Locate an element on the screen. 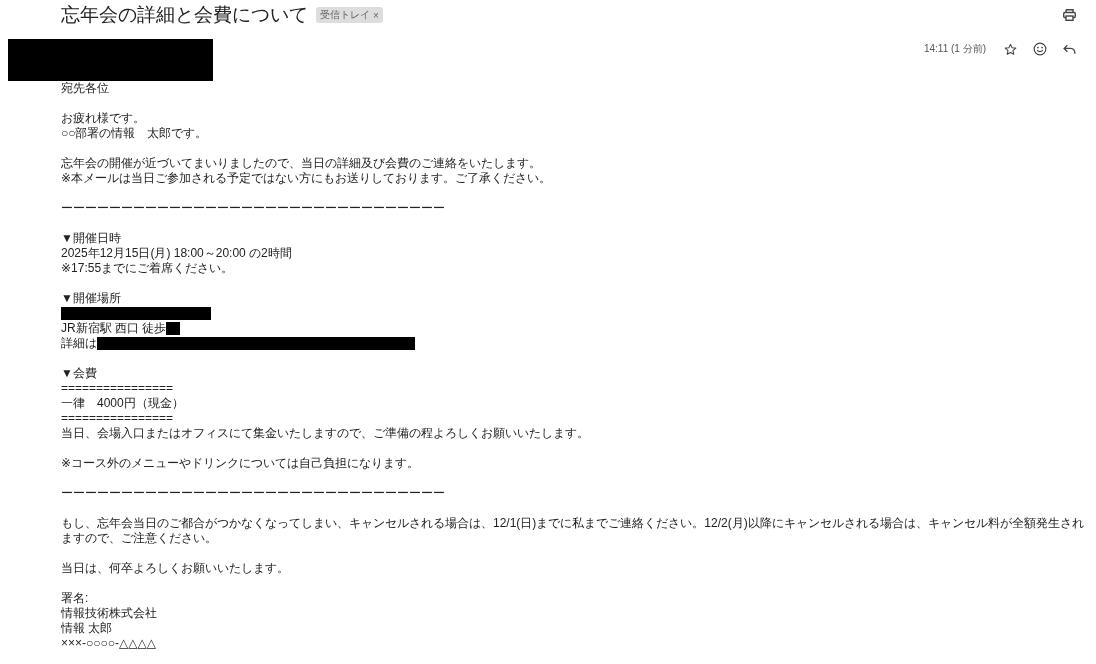 The image size is (1096, 664). body-text: お疲れ様です。 is located at coordinates (103, 118).